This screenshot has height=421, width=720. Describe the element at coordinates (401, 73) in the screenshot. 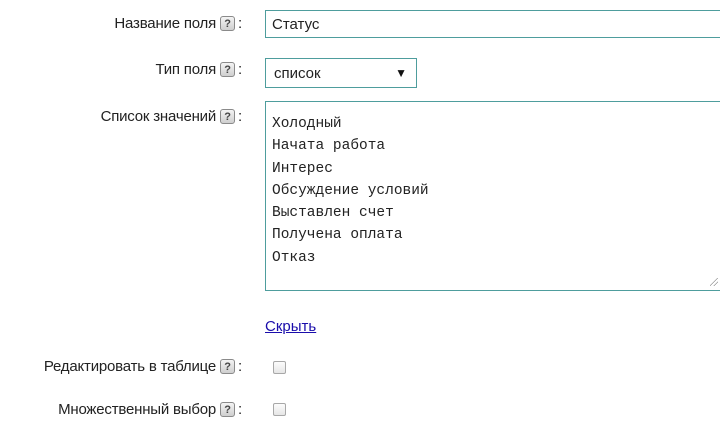

I see `chevron-down-icon: ▼` at that location.